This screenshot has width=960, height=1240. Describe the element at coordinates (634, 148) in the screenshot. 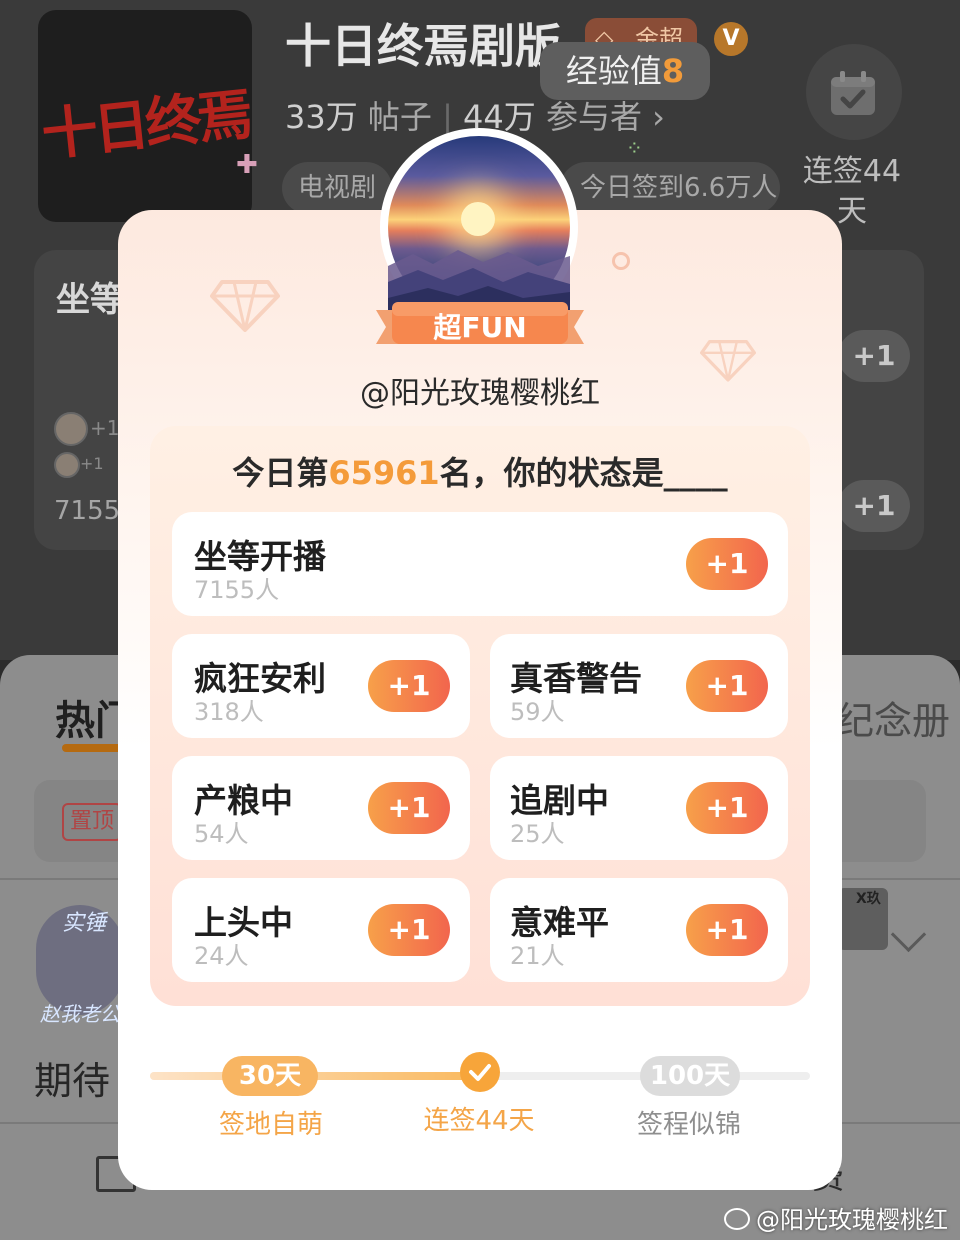

I see `sparkle-icon: ⁘` at that location.